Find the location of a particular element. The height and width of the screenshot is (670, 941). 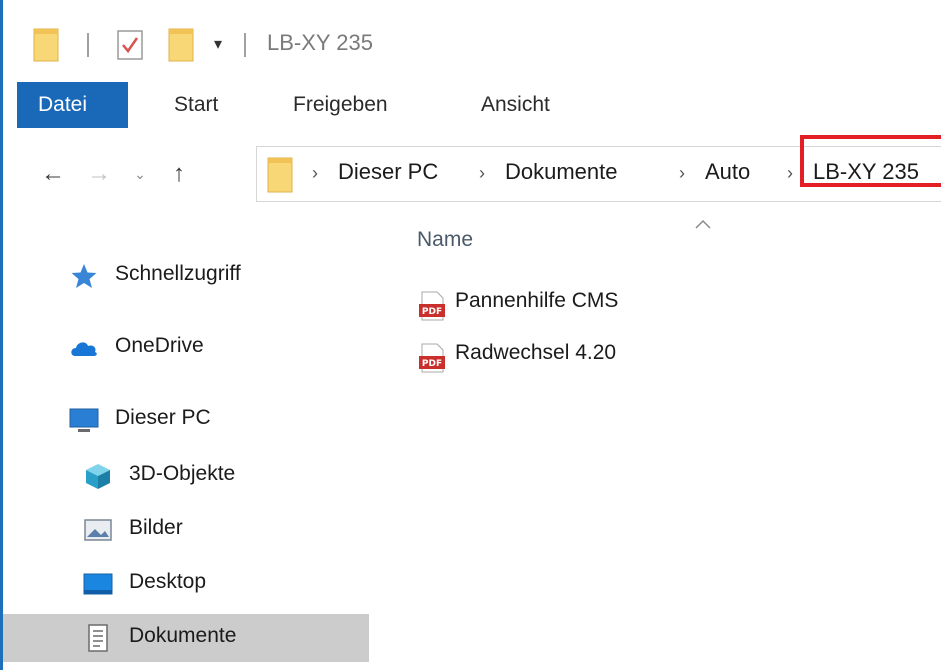

sidebar-item-label: Bilder is located at coordinates (156, 527).